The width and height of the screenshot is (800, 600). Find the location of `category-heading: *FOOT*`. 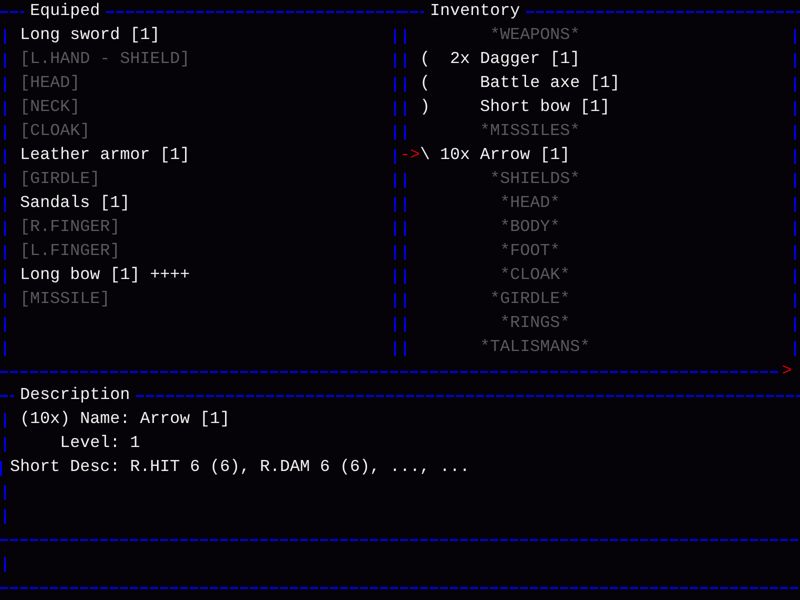

category-heading: *FOOT* is located at coordinates (530, 252).